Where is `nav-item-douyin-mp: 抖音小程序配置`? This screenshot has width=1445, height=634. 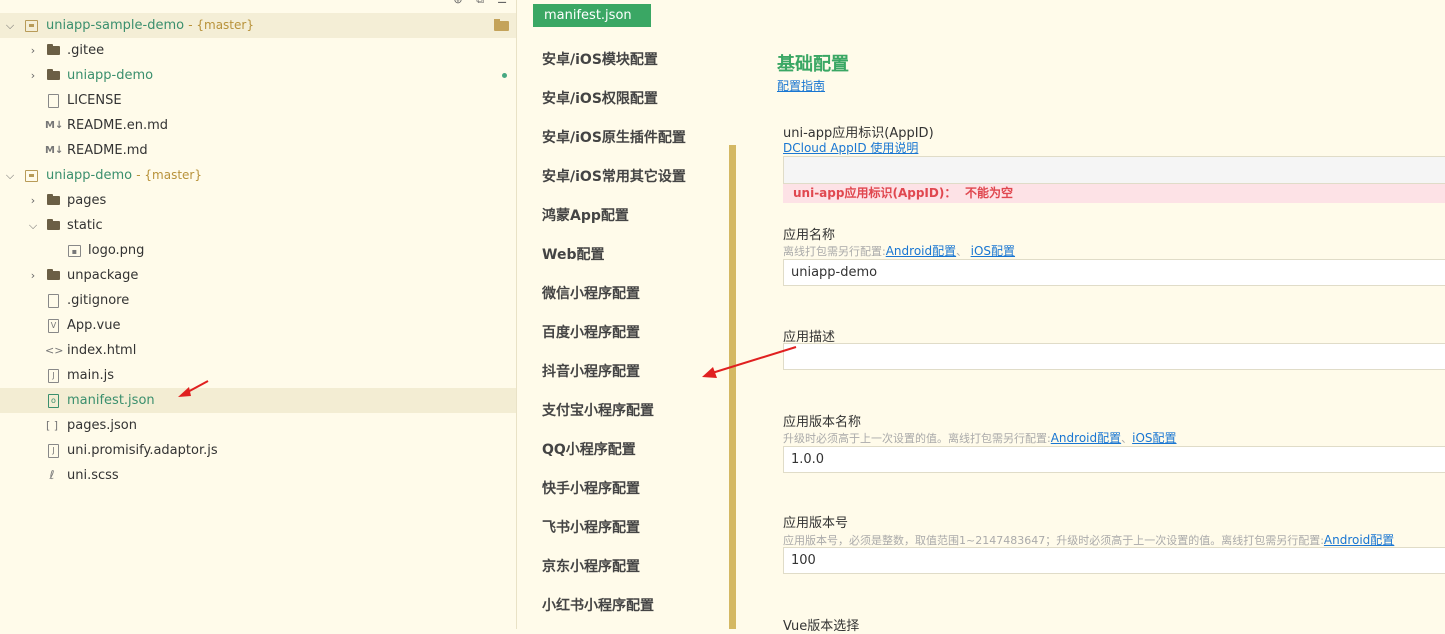 nav-item-douyin-mp: 抖音小程序配置 is located at coordinates (591, 371).